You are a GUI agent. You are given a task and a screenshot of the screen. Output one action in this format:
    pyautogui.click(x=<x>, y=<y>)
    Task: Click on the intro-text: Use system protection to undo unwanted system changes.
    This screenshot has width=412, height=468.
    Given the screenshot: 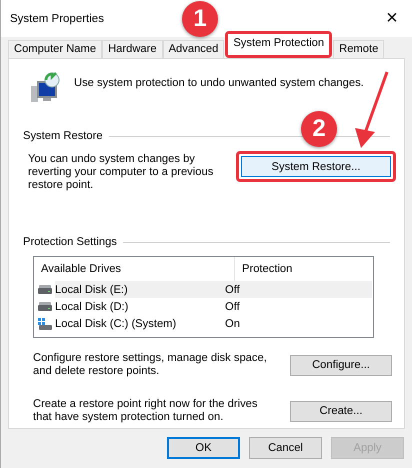 What is the action you would take?
    pyautogui.click(x=219, y=83)
    